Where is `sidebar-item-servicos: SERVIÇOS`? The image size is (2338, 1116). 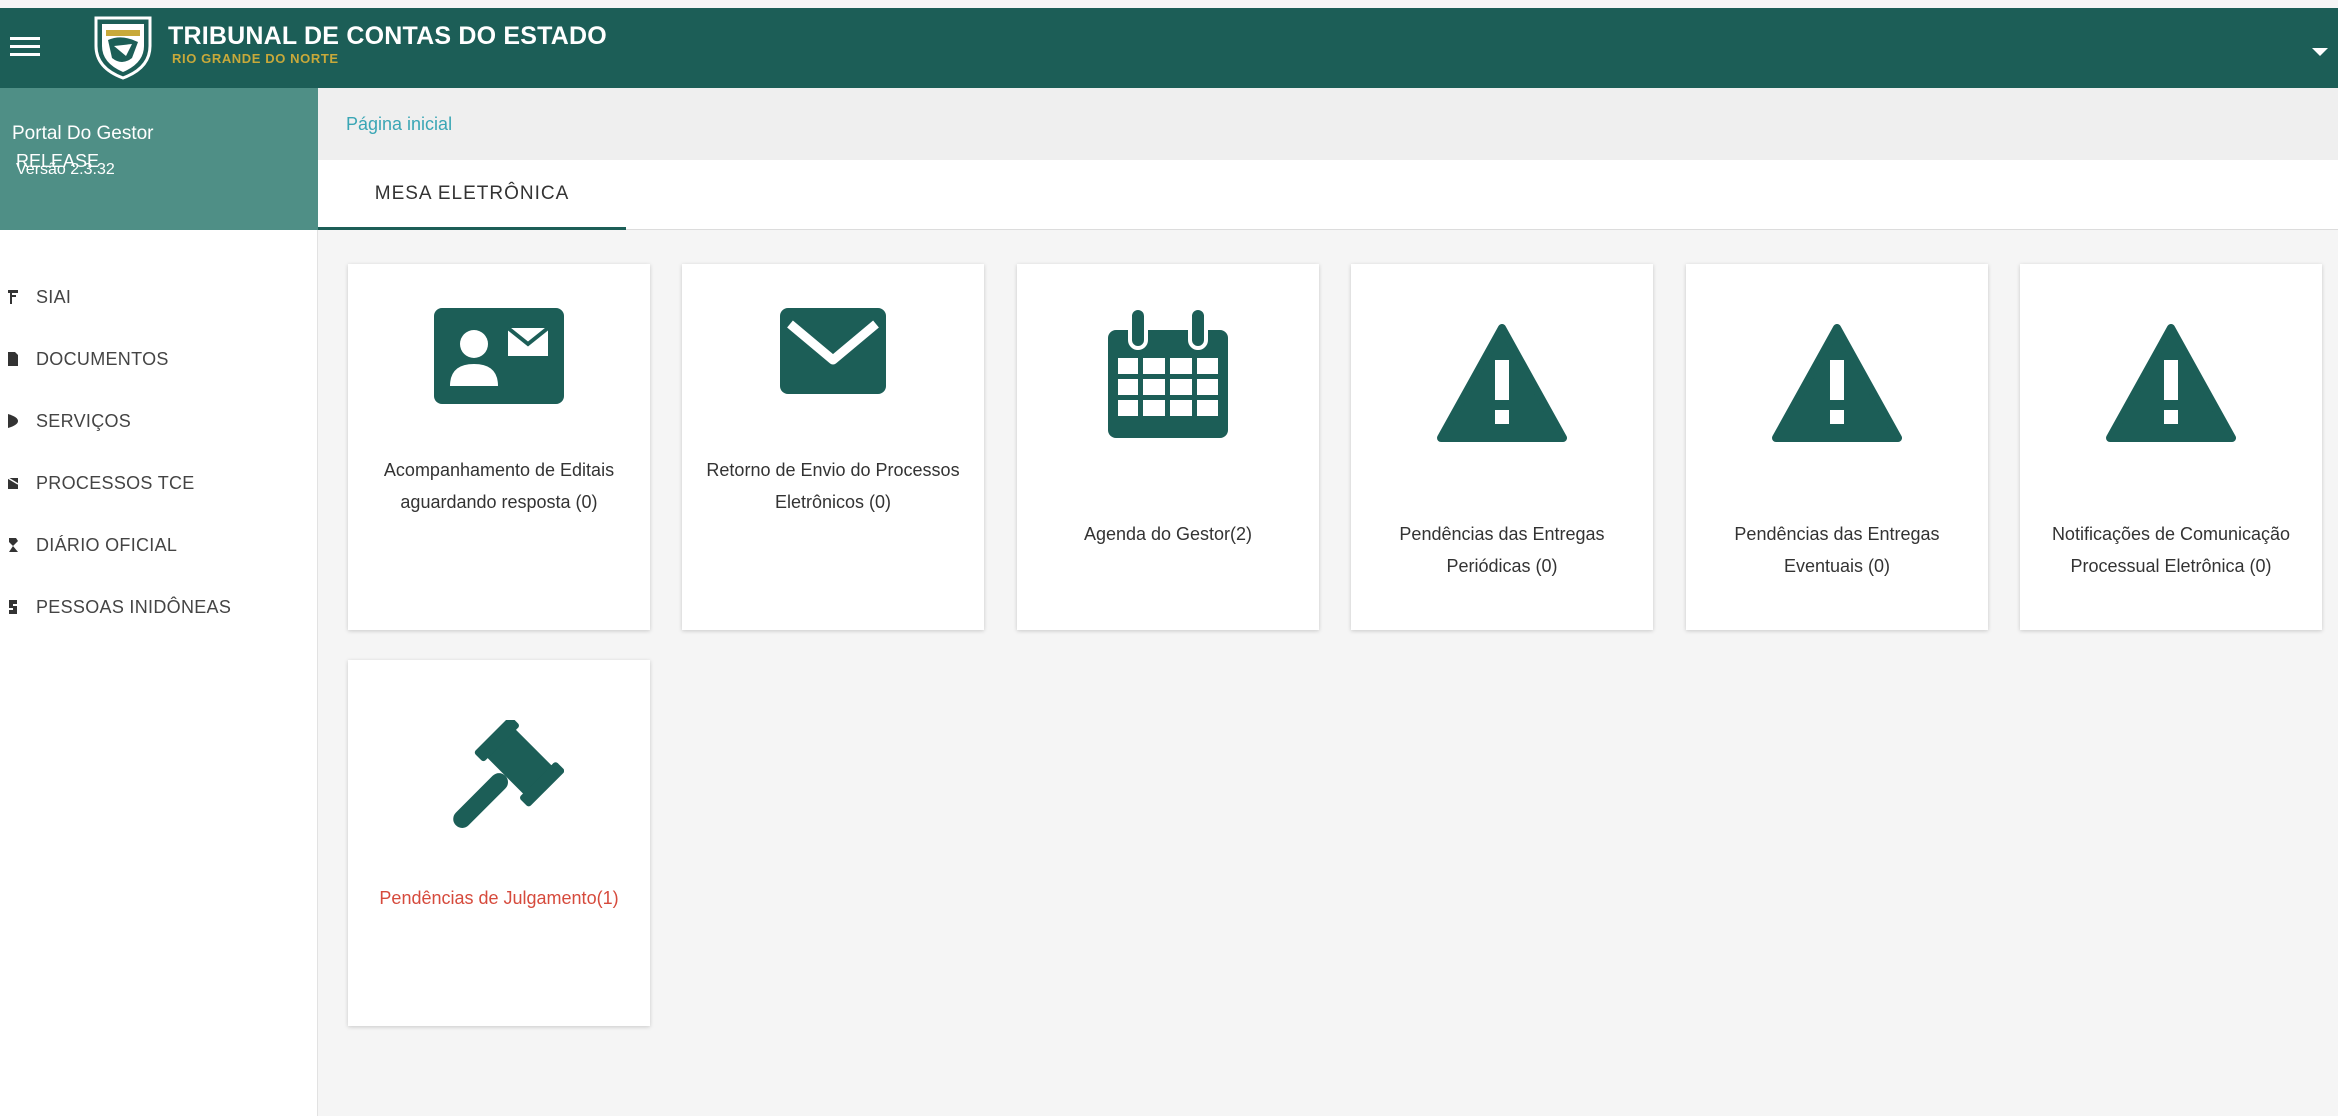 sidebar-item-servicos: SERVIÇOS is located at coordinates (158, 421).